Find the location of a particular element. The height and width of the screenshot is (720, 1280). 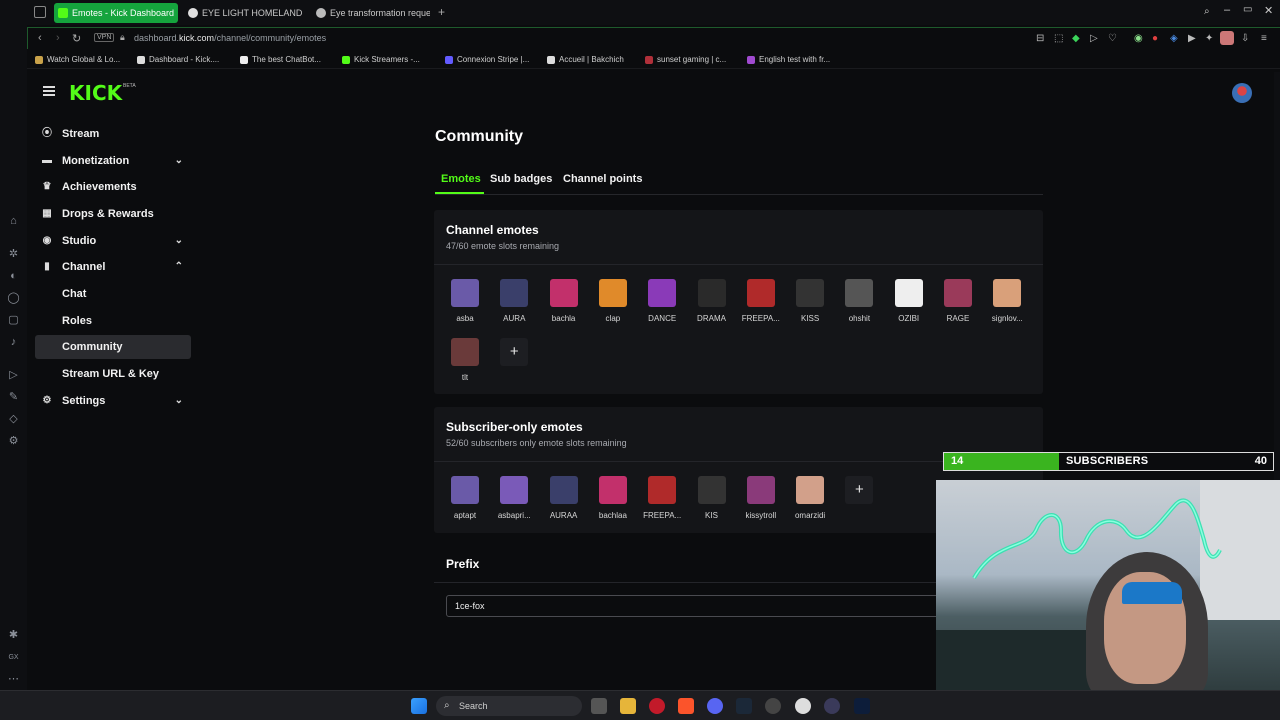

steam-icon is located at coordinates (744, 706).